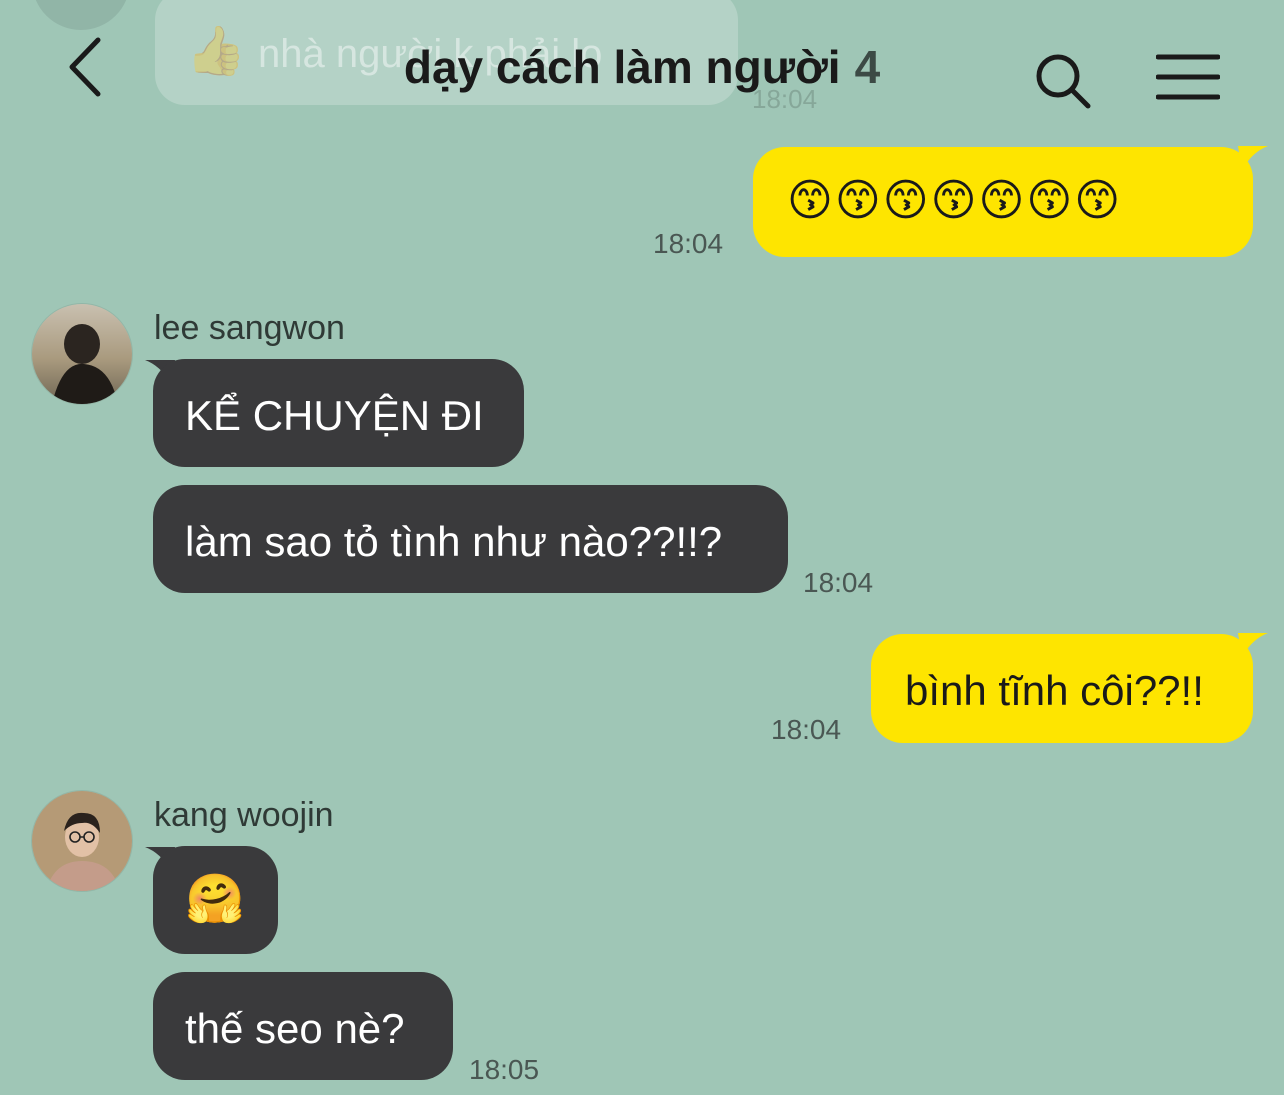 The width and height of the screenshot is (1284, 1095). I want to click on avatar-lee-sangwon, so click(82, 354).